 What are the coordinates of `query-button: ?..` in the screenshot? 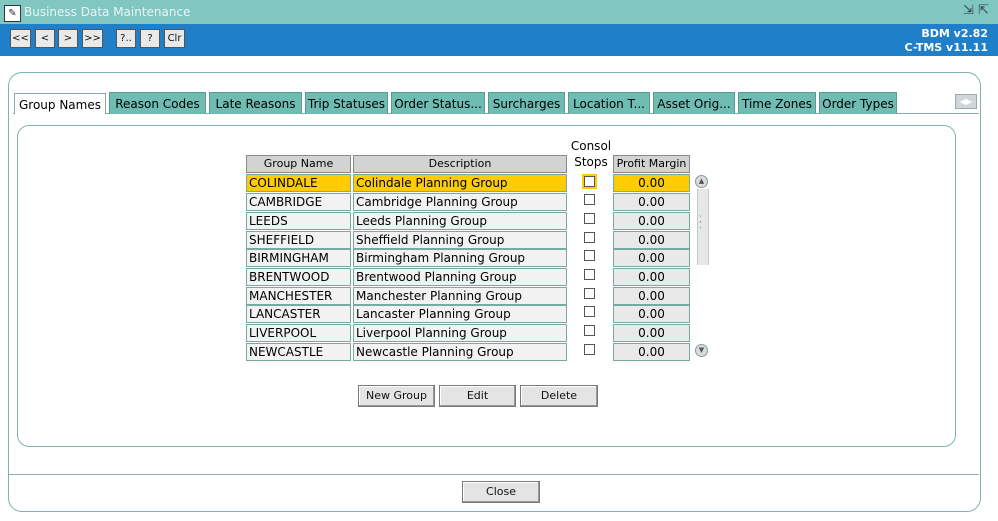 It's located at (126, 38).